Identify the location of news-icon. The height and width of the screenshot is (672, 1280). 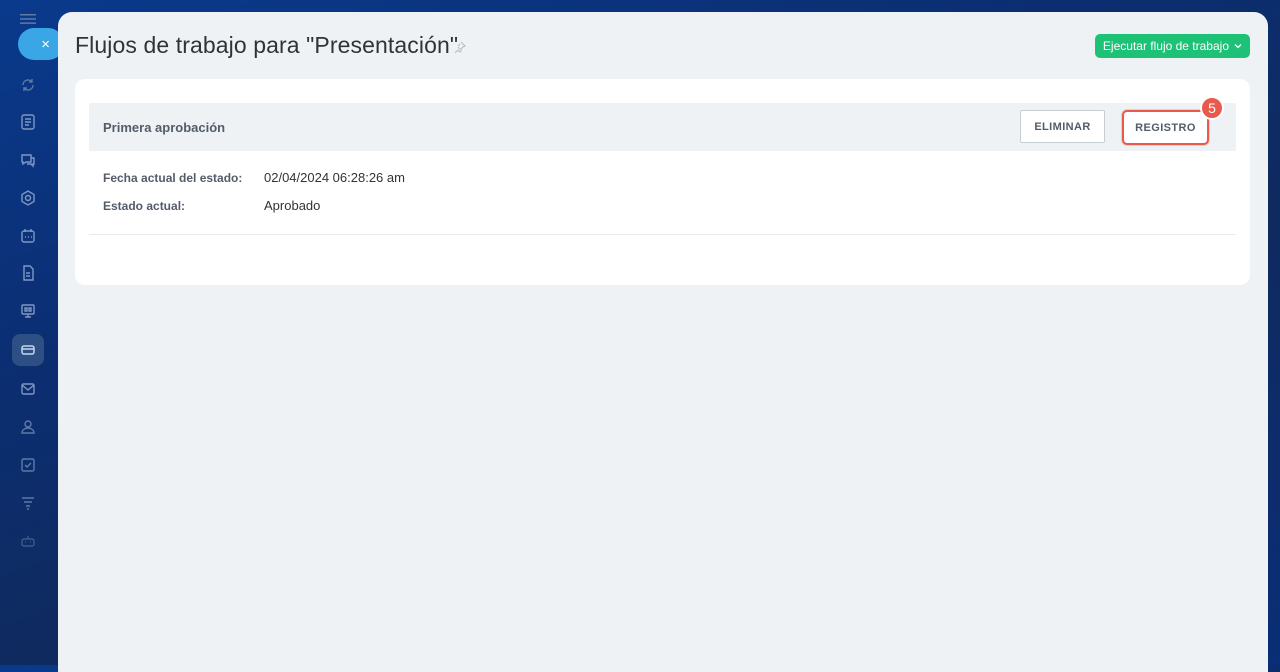
(28, 122).